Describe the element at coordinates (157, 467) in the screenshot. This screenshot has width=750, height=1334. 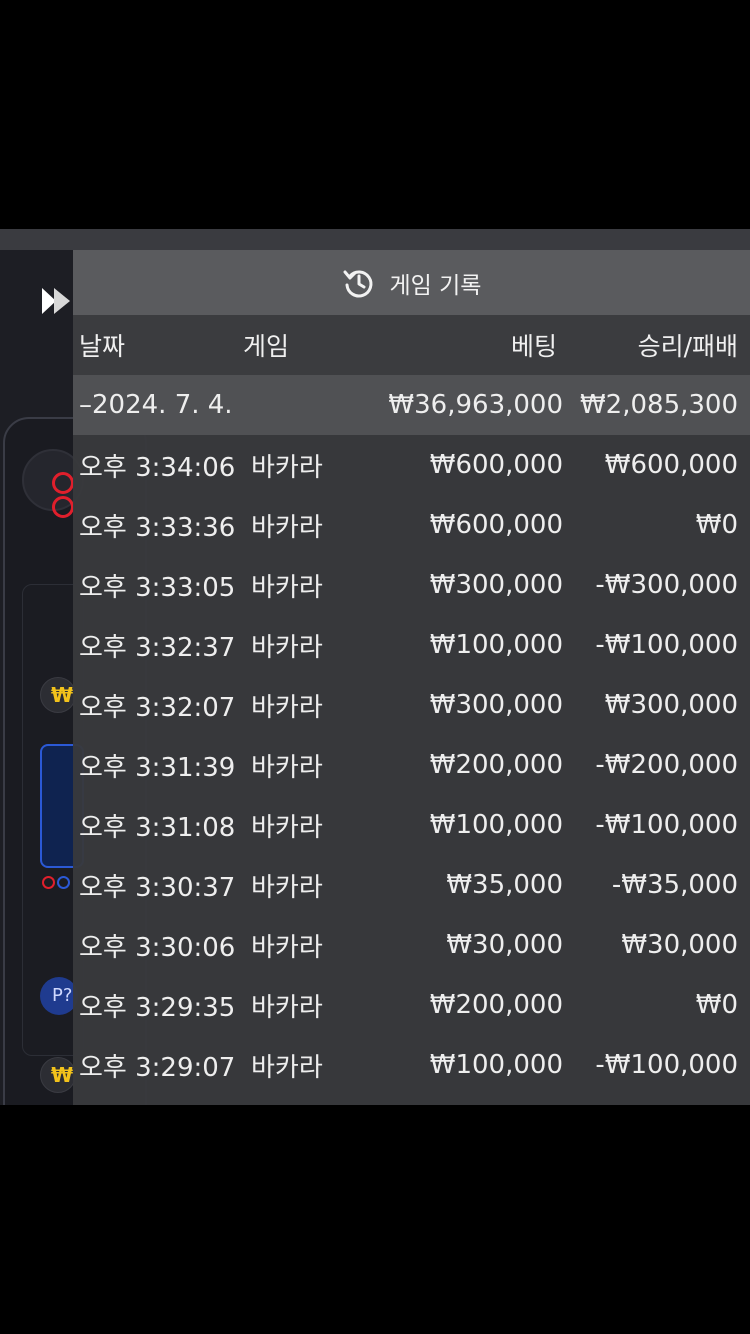
I see `row-time: 오후 3:34:06` at that location.